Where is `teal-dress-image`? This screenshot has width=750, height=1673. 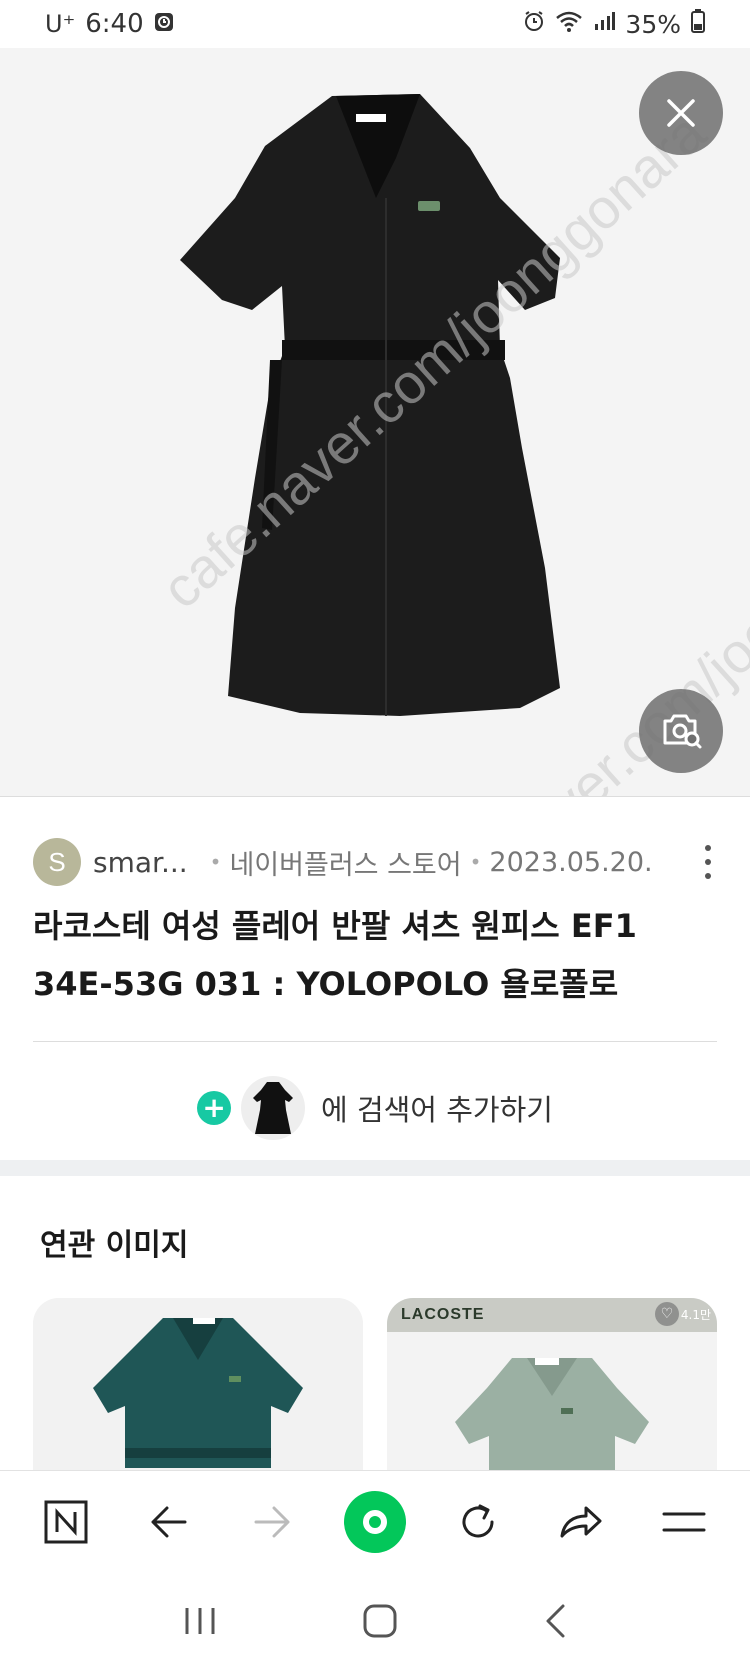
teal-dress-image is located at coordinates (198, 1384).